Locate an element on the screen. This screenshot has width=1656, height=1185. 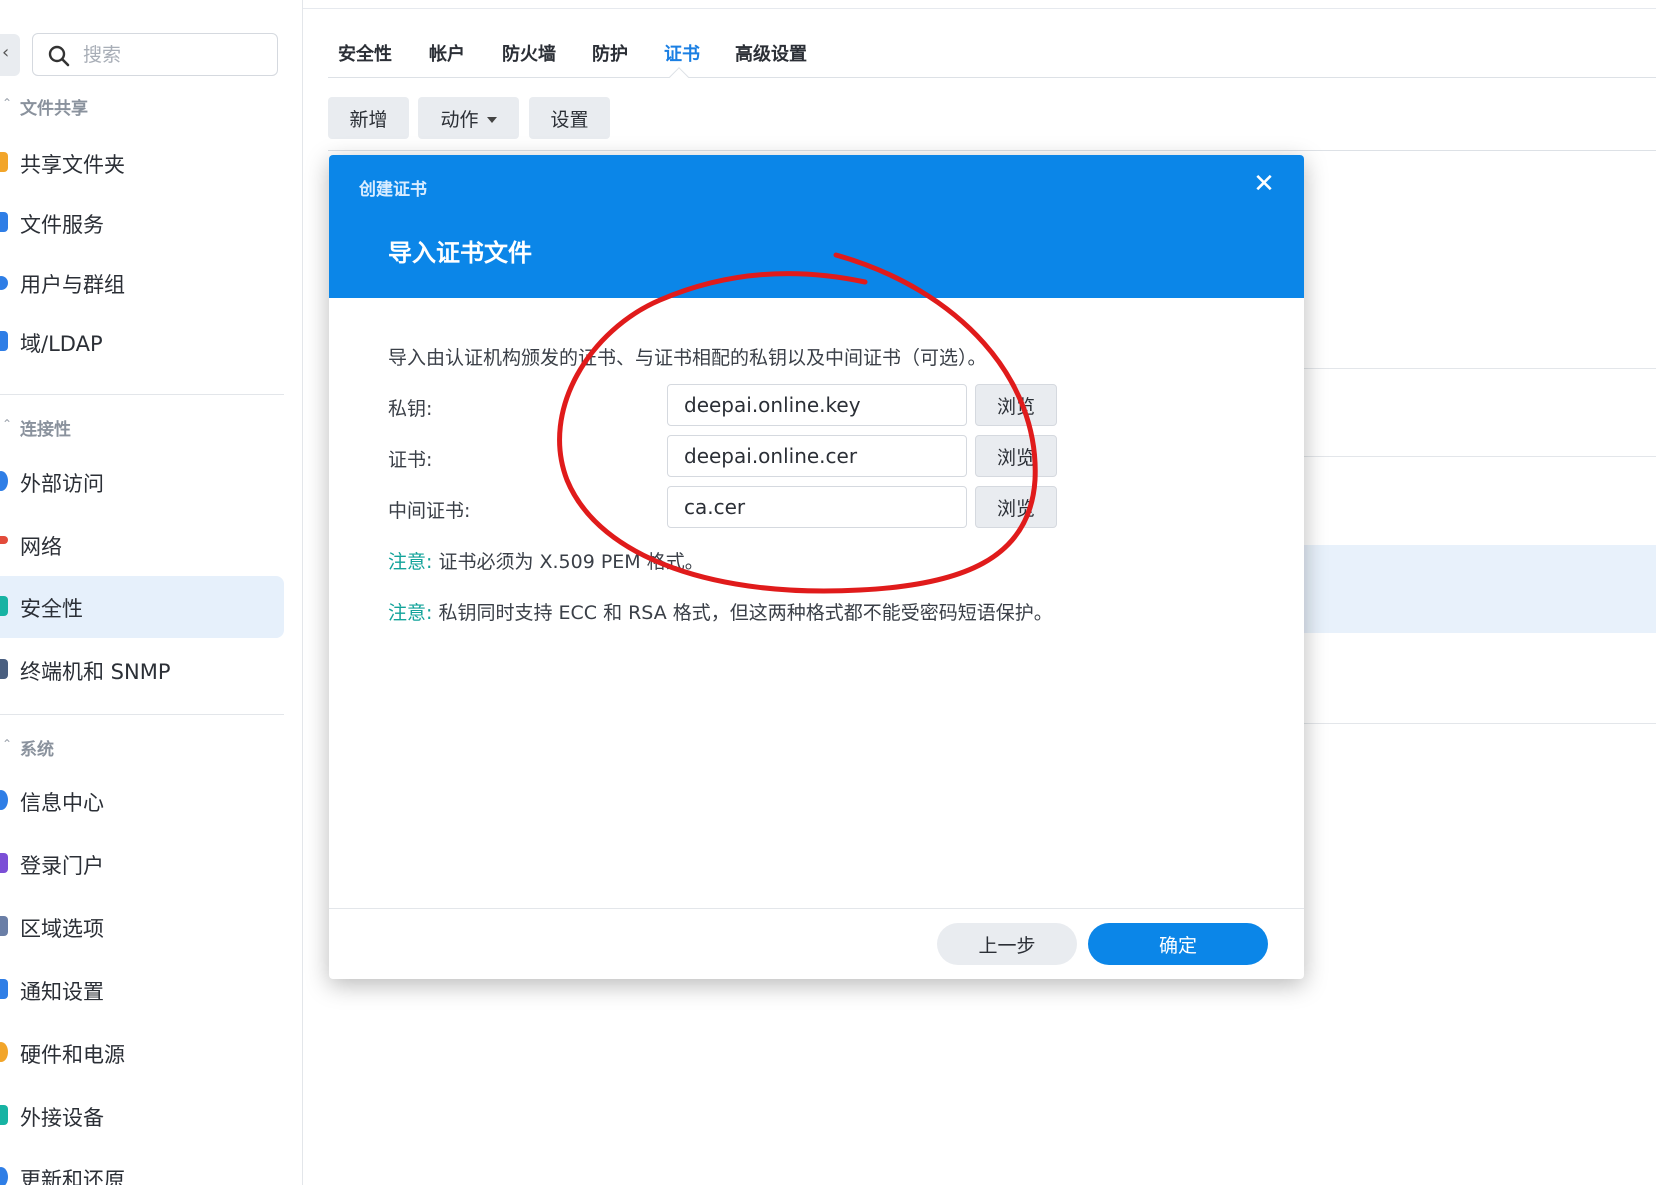
sidebar-item-terminal-snmp: 终端机和 SNMP is located at coordinates (142, 670).